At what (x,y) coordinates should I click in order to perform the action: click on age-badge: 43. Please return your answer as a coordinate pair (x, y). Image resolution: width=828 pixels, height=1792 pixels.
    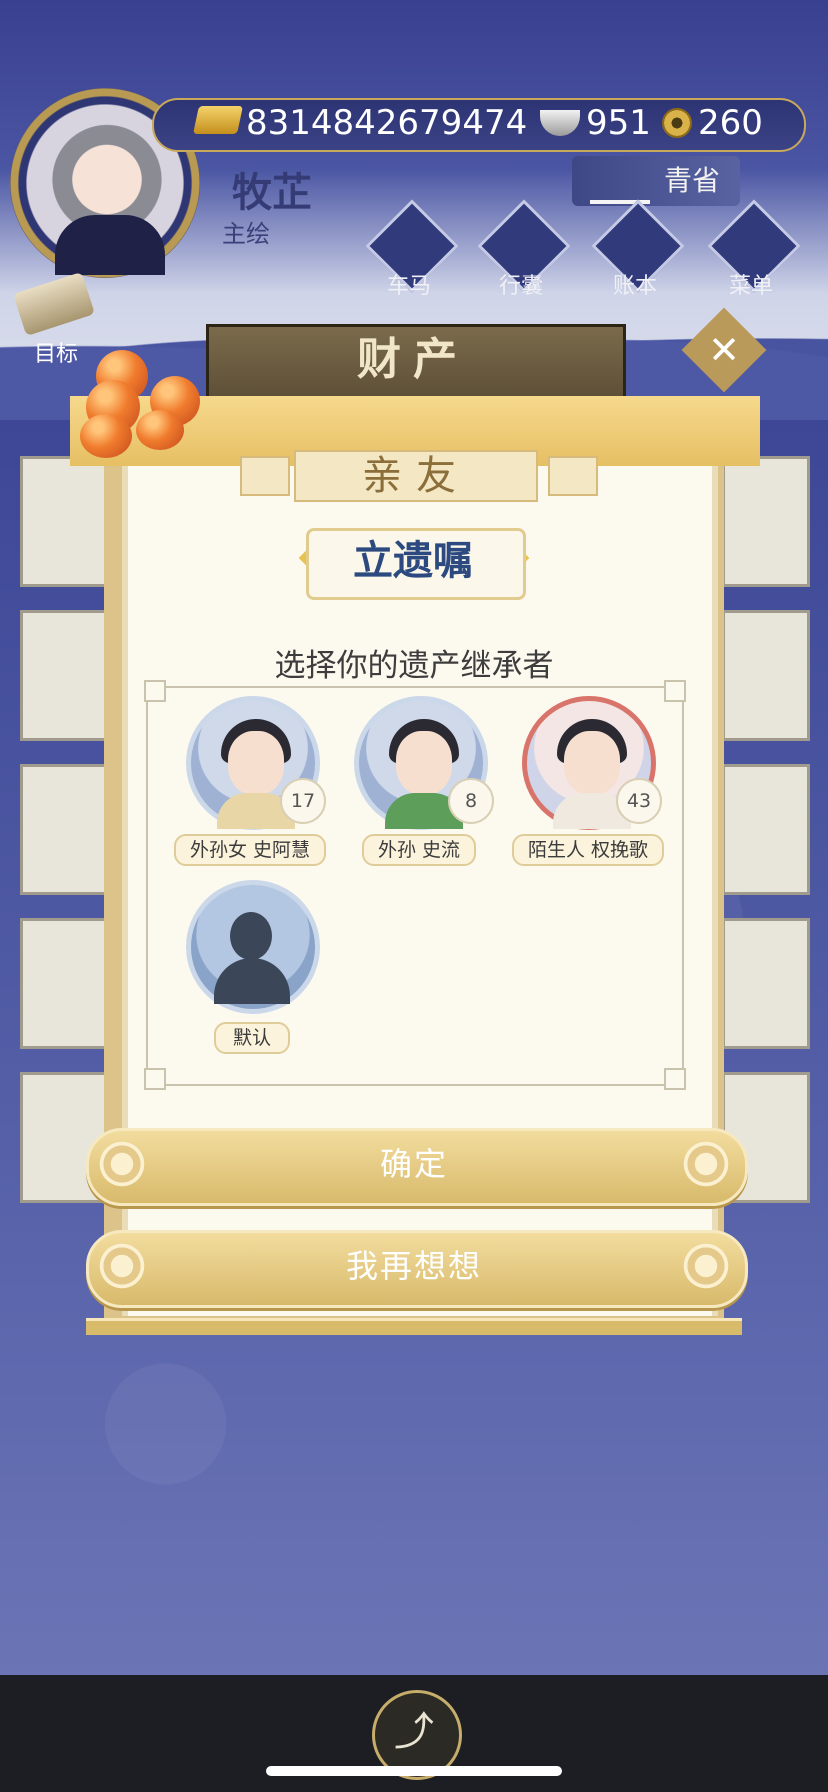
    Looking at the image, I should click on (639, 801).